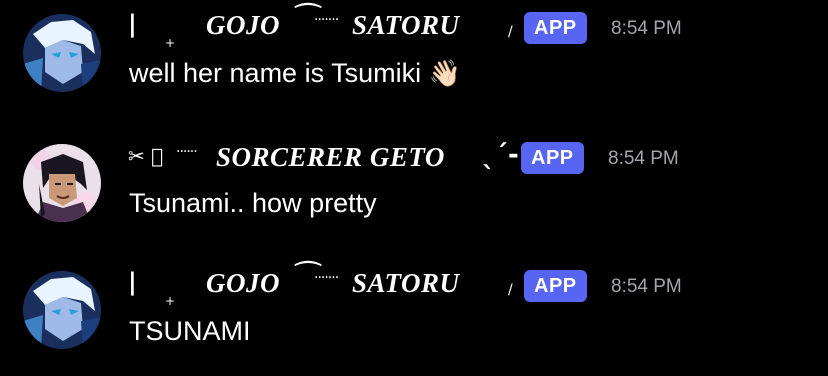 This screenshot has height=376, width=828. What do you see at coordinates (330, 157) in the screenshot?
I see `username: SORCERER GETO` at bounding box center [330, 157].